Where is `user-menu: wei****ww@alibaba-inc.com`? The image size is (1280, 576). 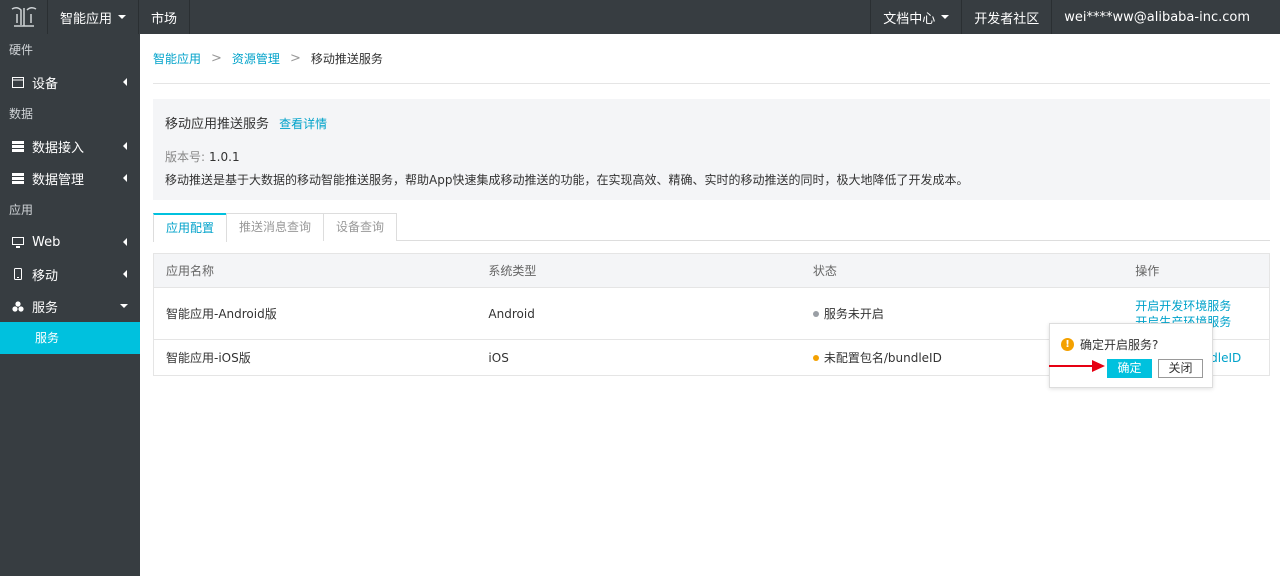 user-menu: wei****ww@alibaba-inc.com is located at coordinates (1165, 17).